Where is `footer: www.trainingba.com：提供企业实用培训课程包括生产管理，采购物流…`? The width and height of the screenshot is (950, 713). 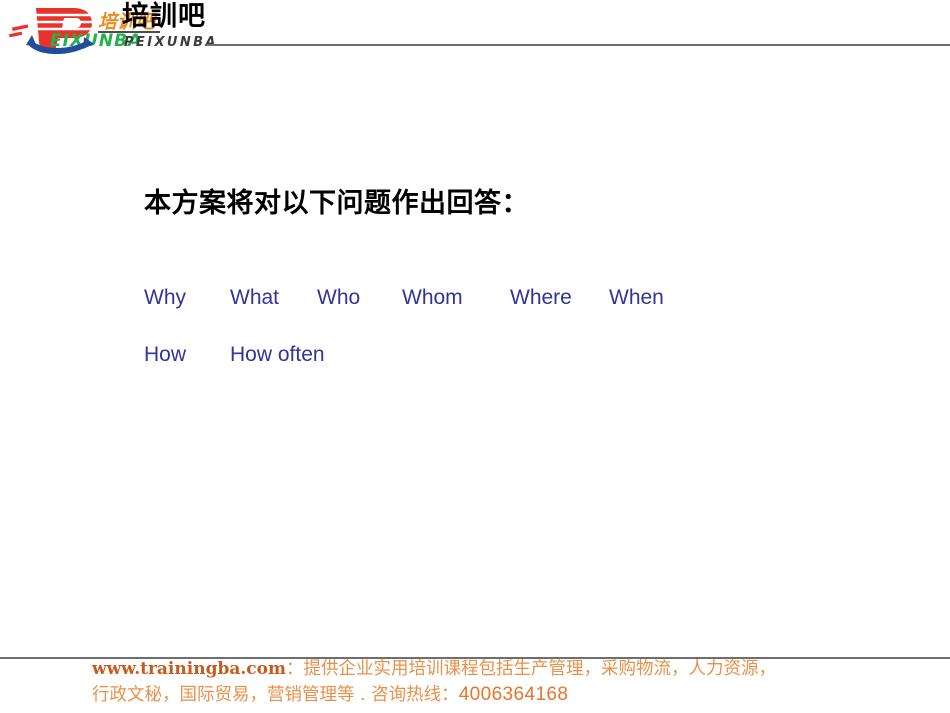
footer: www.trainingba.com：提供企业实用培训课程包括生产管理，采购物流… is located at coordinates (521, 682).